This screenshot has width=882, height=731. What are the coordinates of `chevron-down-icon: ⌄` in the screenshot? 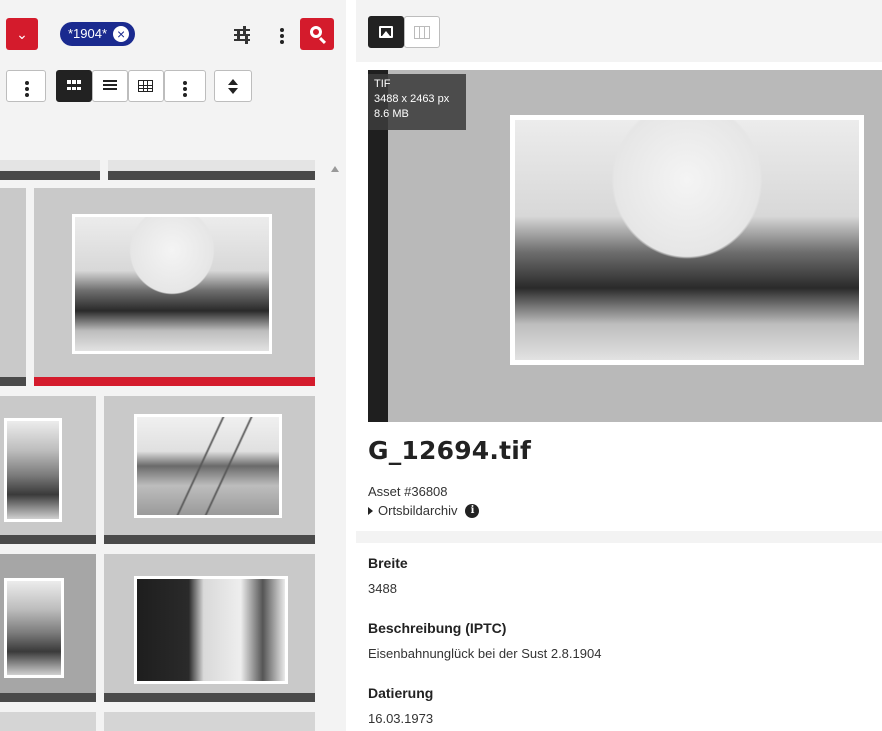 It's located at (22, 34).